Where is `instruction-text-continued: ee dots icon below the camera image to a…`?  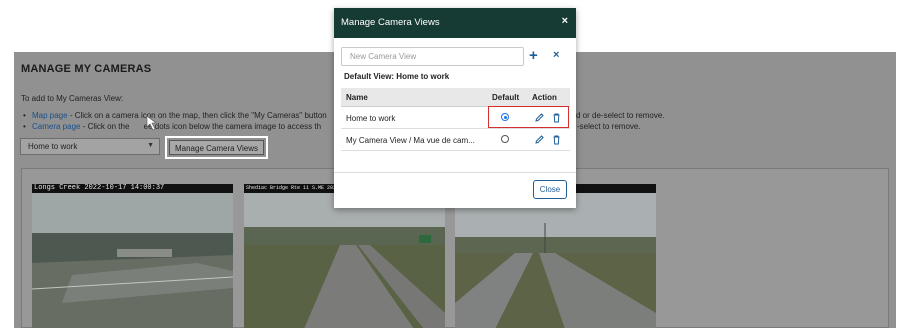 instruction-text-continued: ee dots icon below the camera image to a… is located at coordinates (232, 126).